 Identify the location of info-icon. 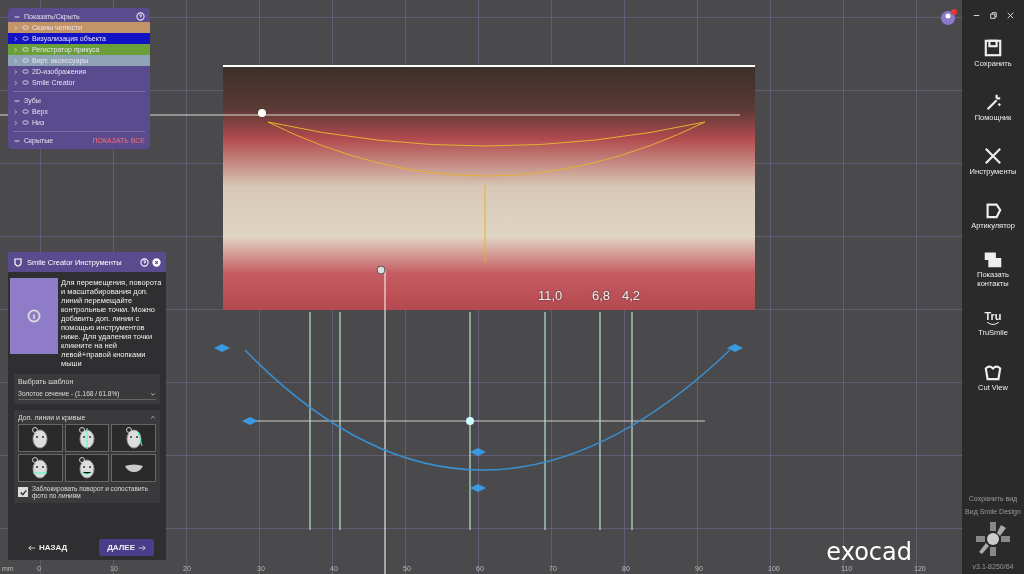
(34, 316).